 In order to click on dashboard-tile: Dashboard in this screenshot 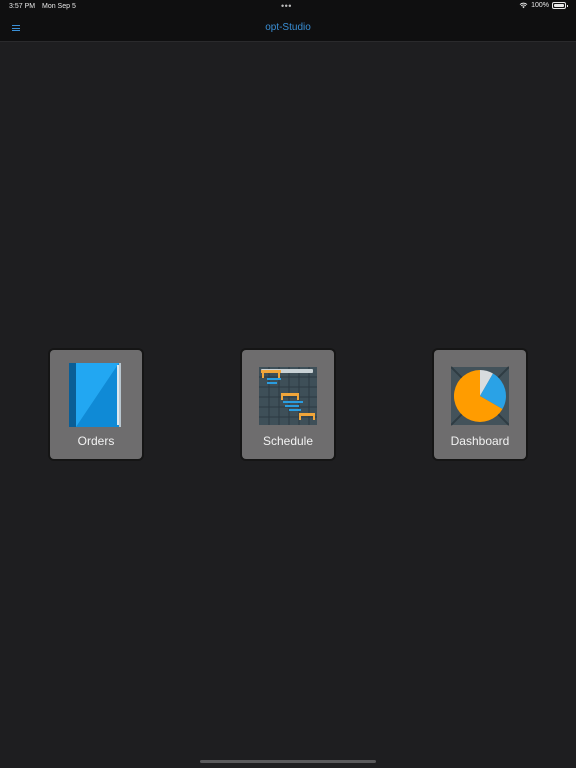, I will do `click(480, 404)`.